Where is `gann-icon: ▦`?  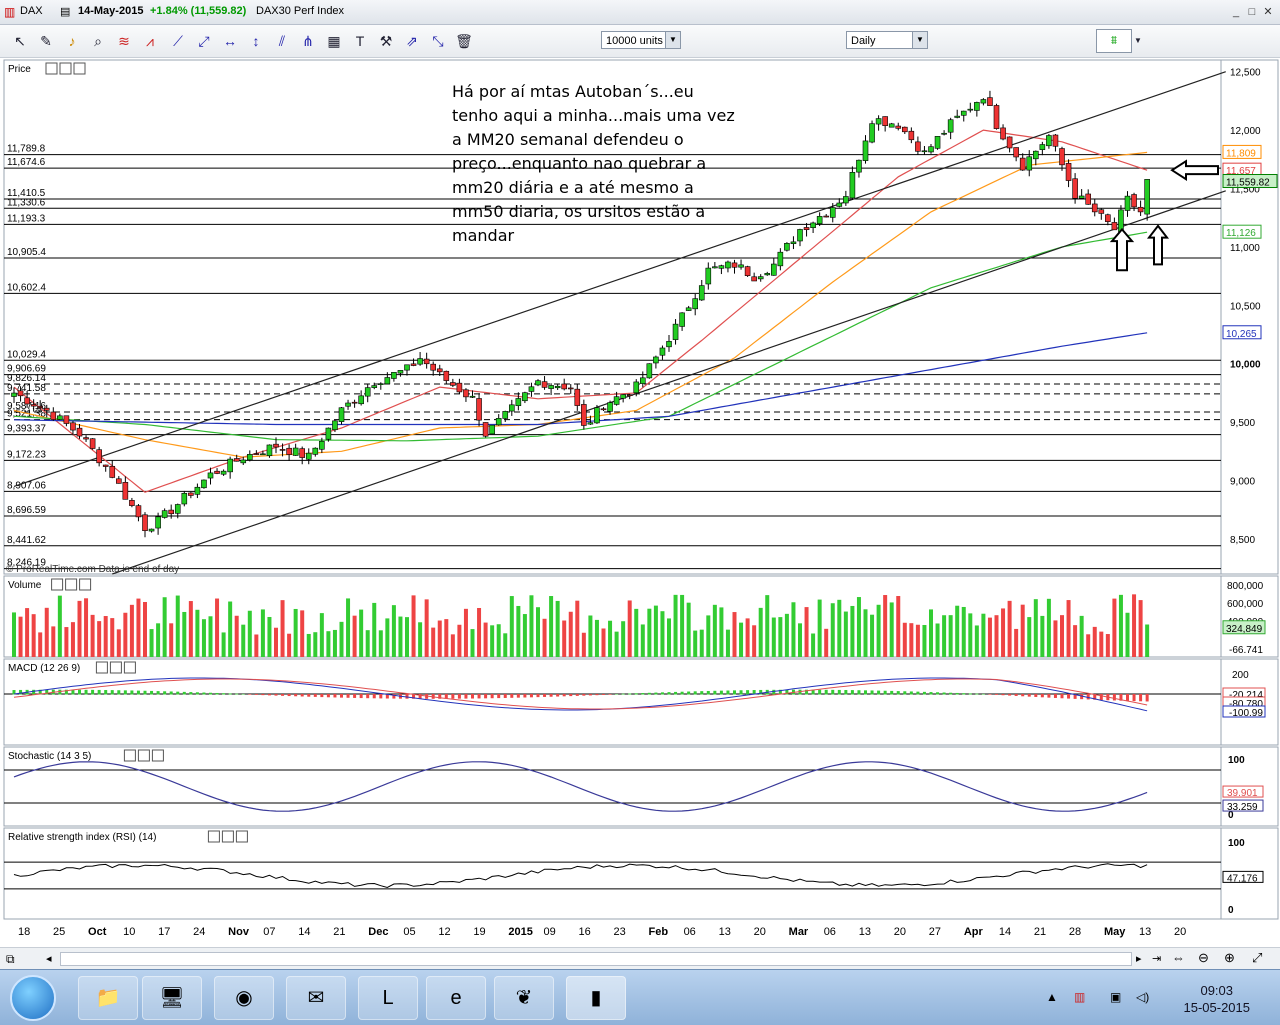
gann-icon: ▦ is located at coordinates (334, 41).